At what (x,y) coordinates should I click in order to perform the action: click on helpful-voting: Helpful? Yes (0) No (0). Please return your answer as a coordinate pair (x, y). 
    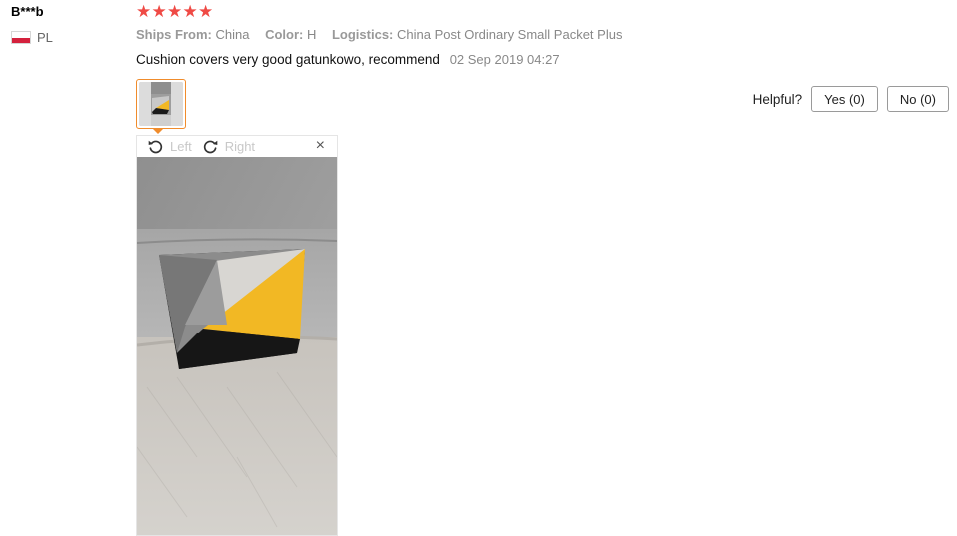
    Looking at the image, I should click on (851, 99).